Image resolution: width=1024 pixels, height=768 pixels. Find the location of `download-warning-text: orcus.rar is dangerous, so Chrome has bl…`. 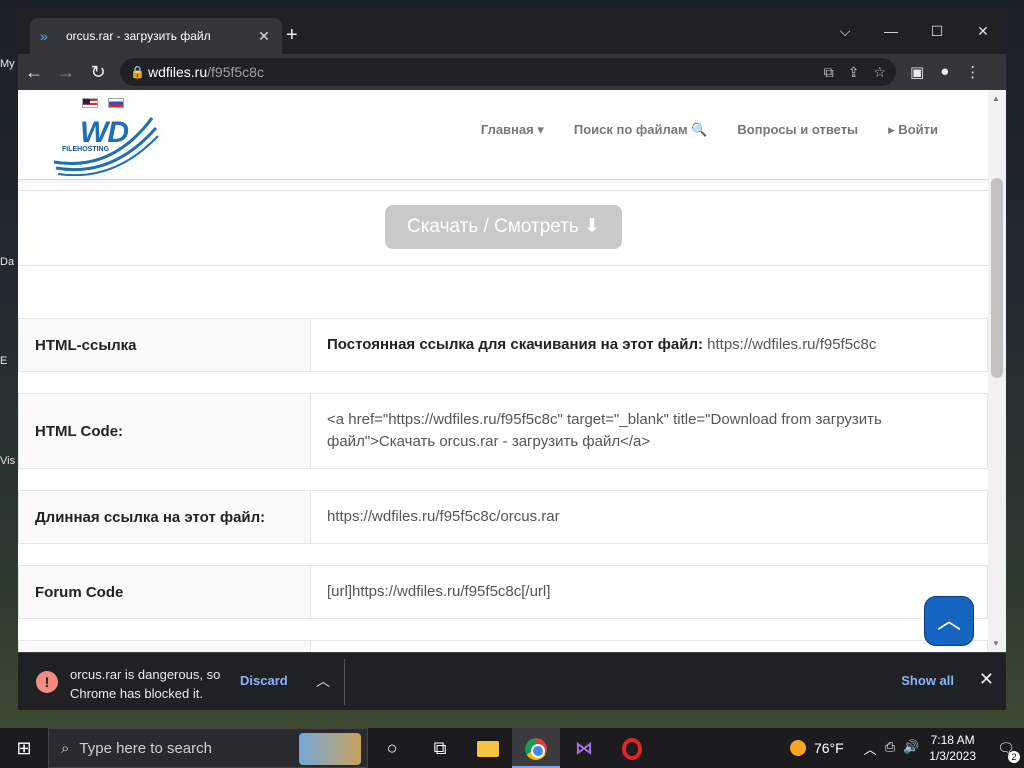

download-warning-text: orcus.rar is dangerous, so Chrome has bl… is located at coordinates (145, 684).